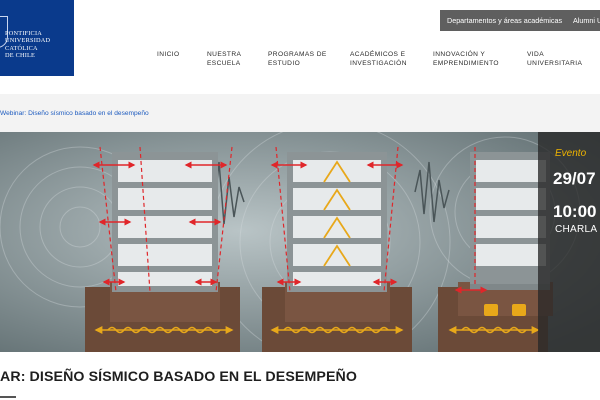 The height and width of the screenshot is (400, 600). What do you see at coordinates (28, 41) in the screenshot?
I see `logo-line: UNIVERSIDAD` at bounding box center [28, 41].